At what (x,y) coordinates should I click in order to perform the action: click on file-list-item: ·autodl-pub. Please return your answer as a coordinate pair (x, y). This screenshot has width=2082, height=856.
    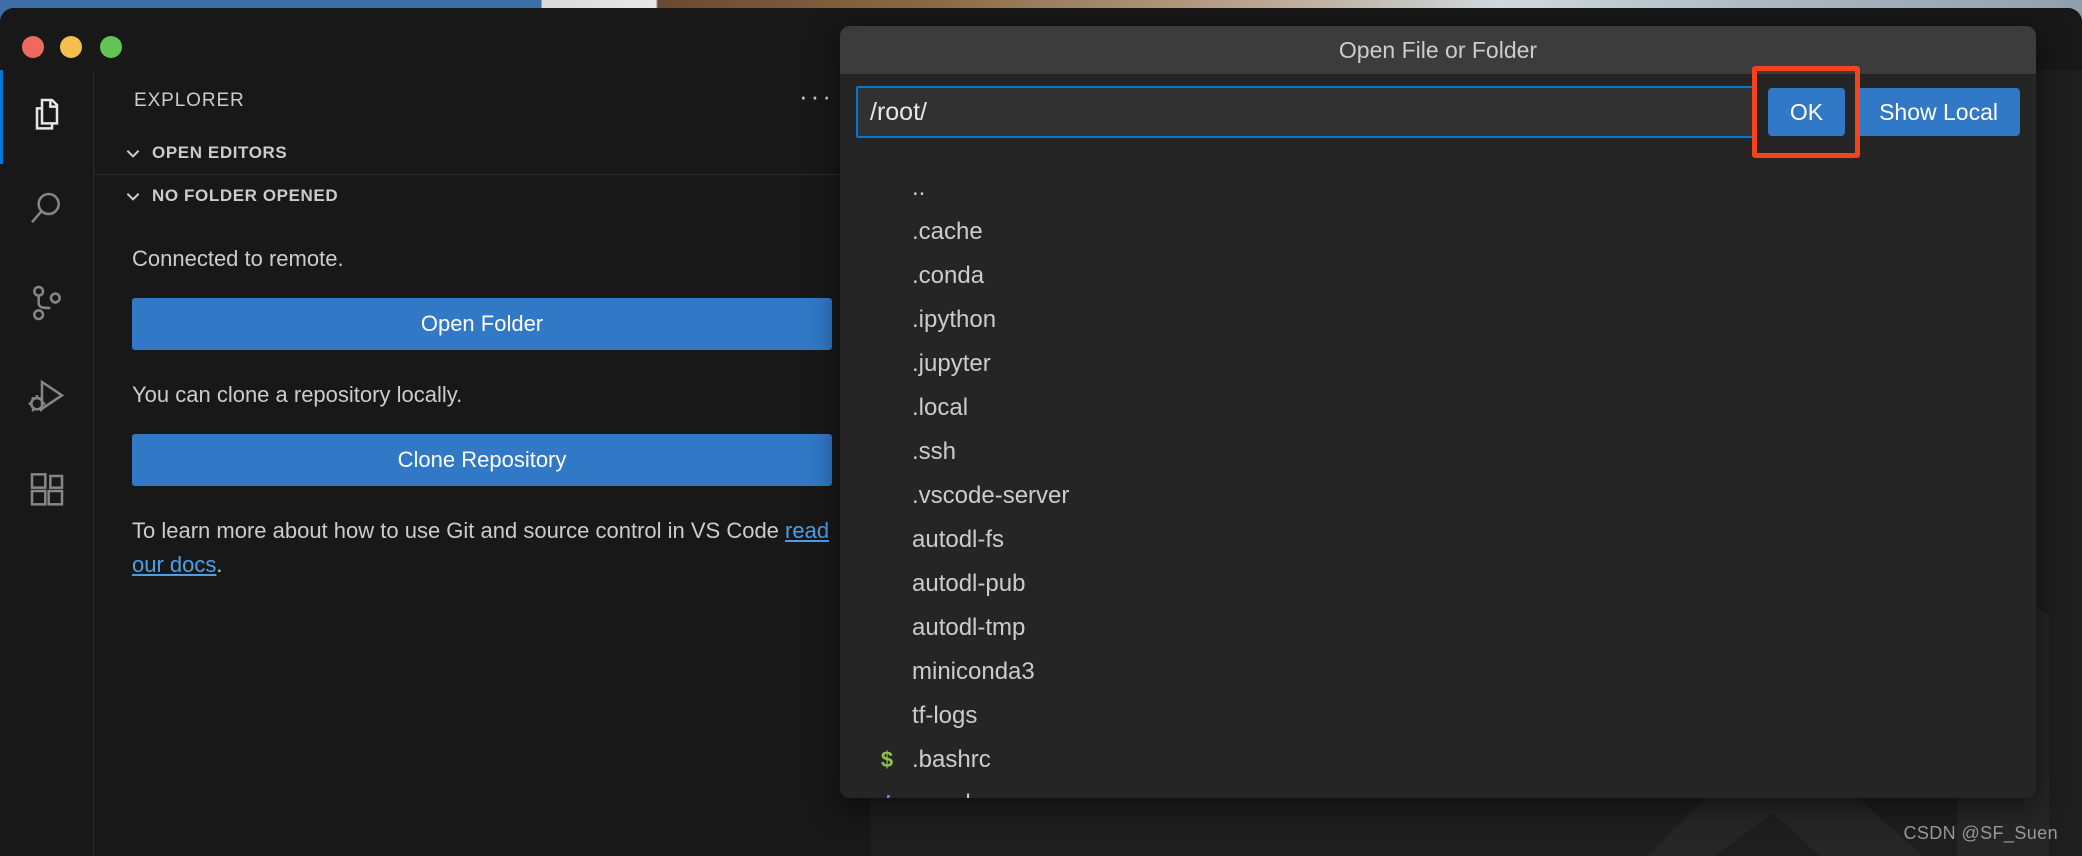
    Looking at the image, I should click on (1438, 584).